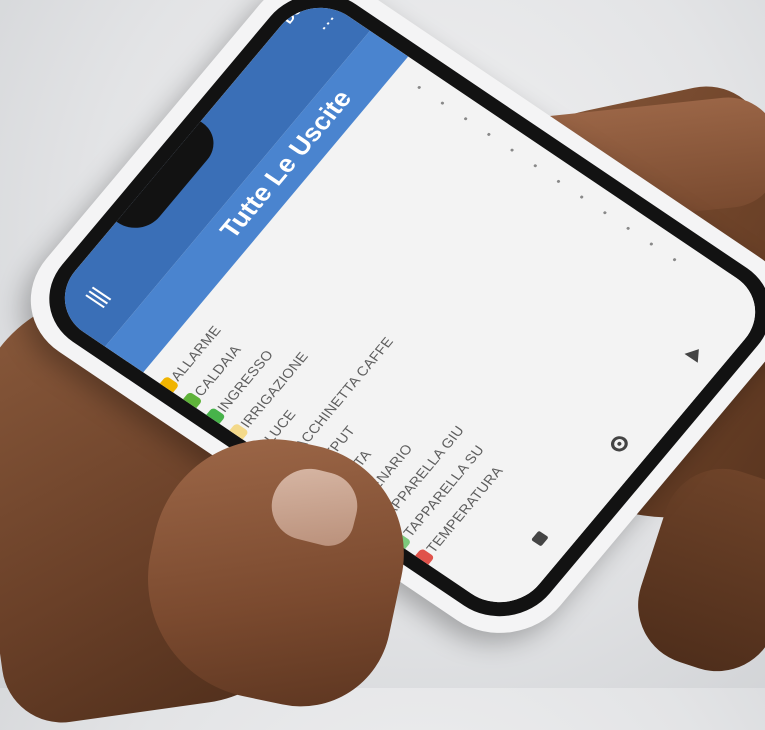 The image size is (765, 730). I want to click on home-circle-icon, so click(619, 444).